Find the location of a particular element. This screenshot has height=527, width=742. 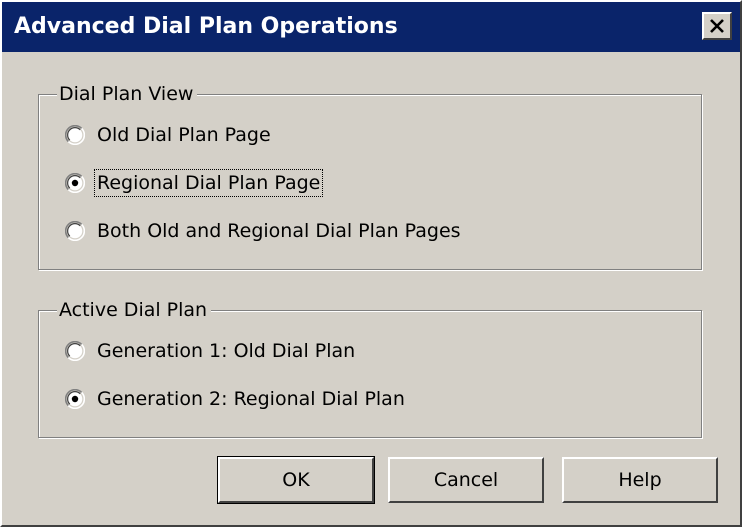

cancel-button: Cancel is located at coordinates (466, 480).